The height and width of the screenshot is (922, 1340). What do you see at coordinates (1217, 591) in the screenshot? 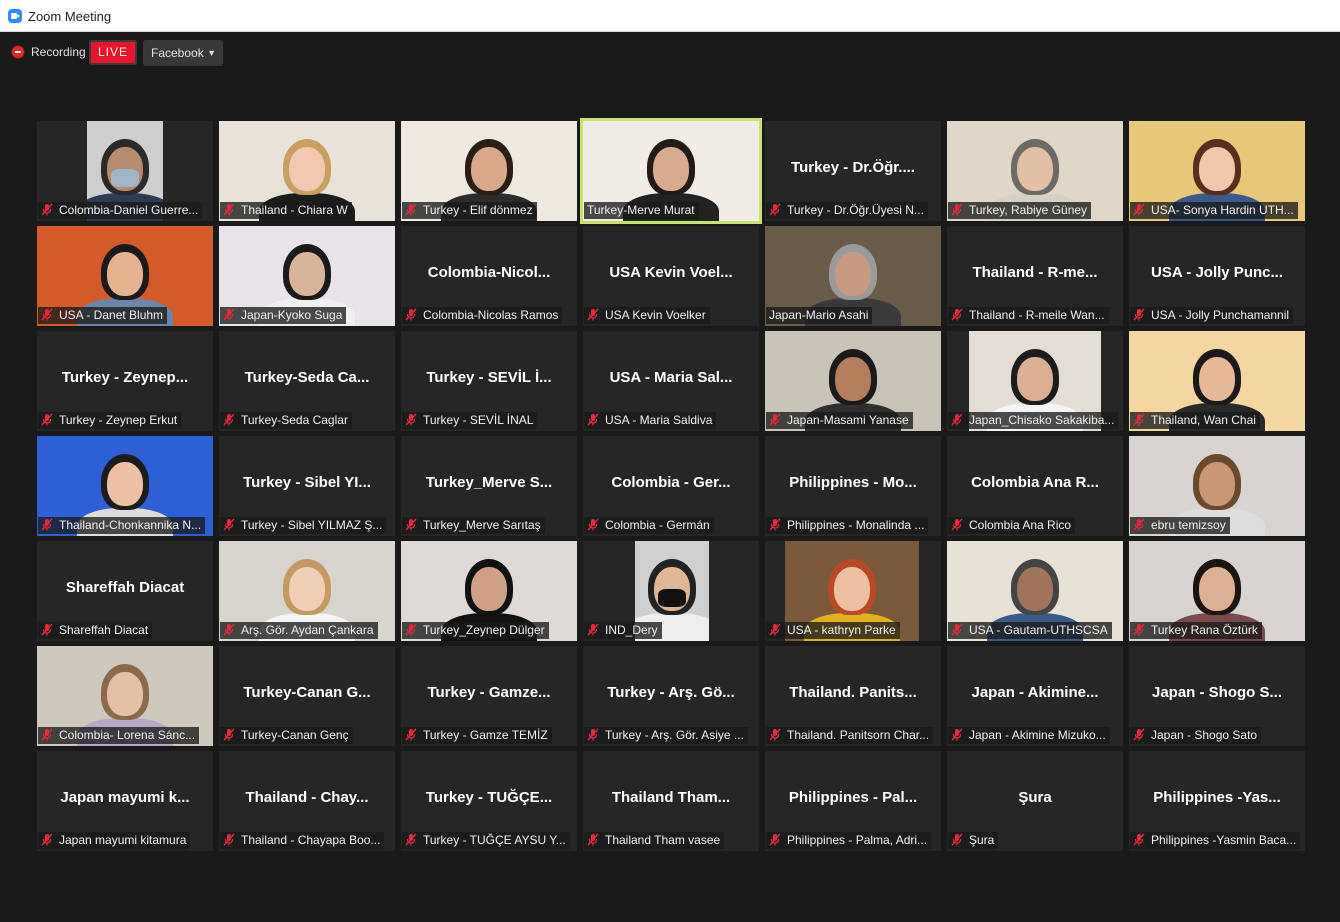
I see `participant-tile: Turkey Rana Öztürk` at bounding box center [1217, 591].